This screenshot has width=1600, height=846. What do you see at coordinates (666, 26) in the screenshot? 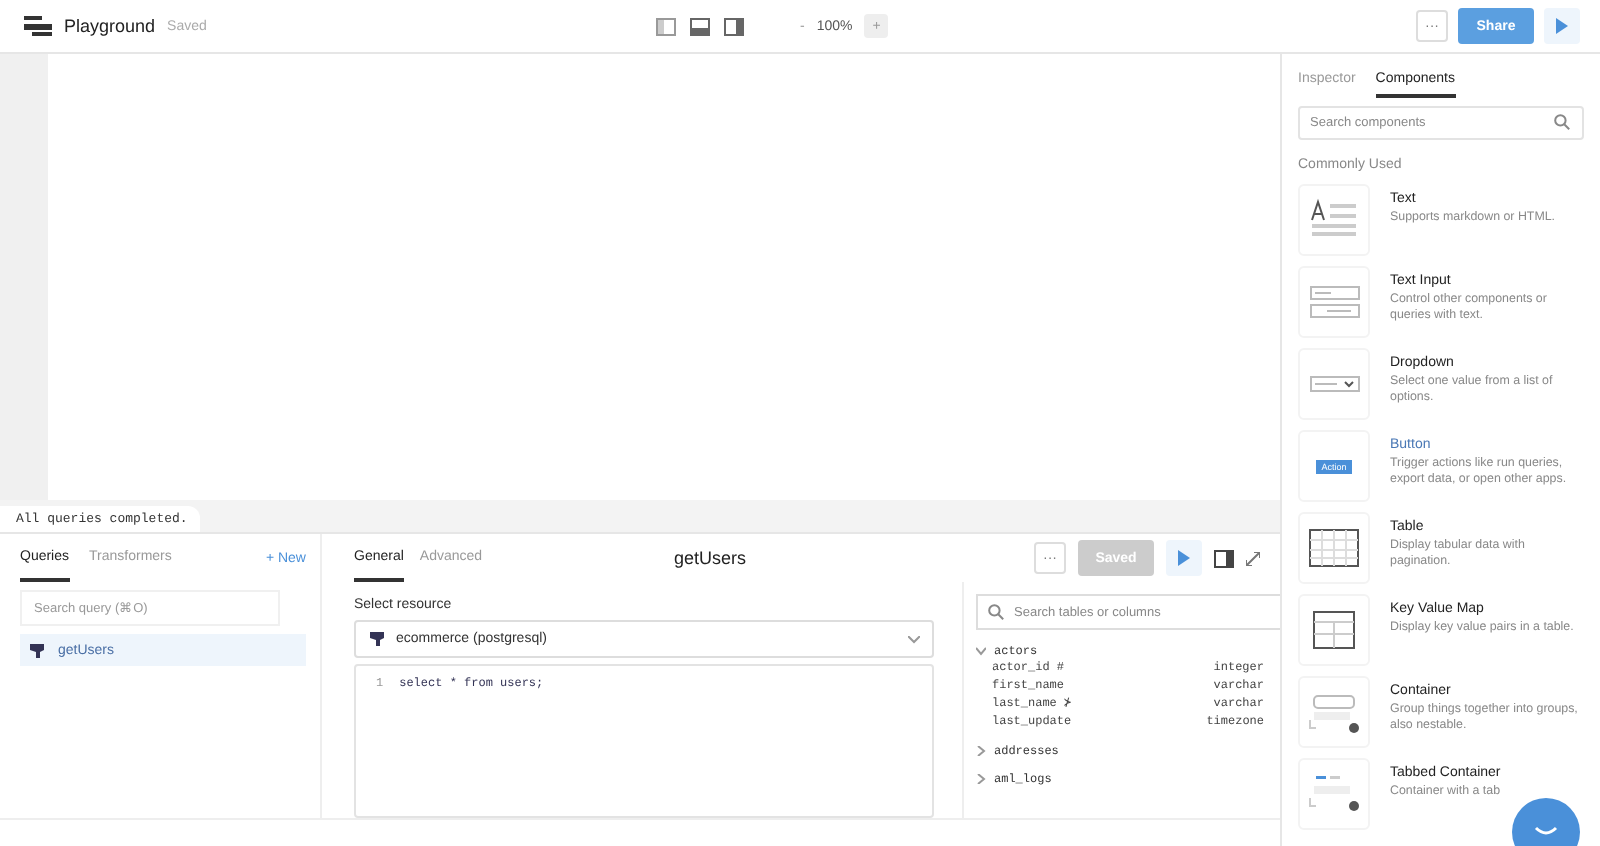
I see `left-panel-icon` at bounding box center [666, 26].